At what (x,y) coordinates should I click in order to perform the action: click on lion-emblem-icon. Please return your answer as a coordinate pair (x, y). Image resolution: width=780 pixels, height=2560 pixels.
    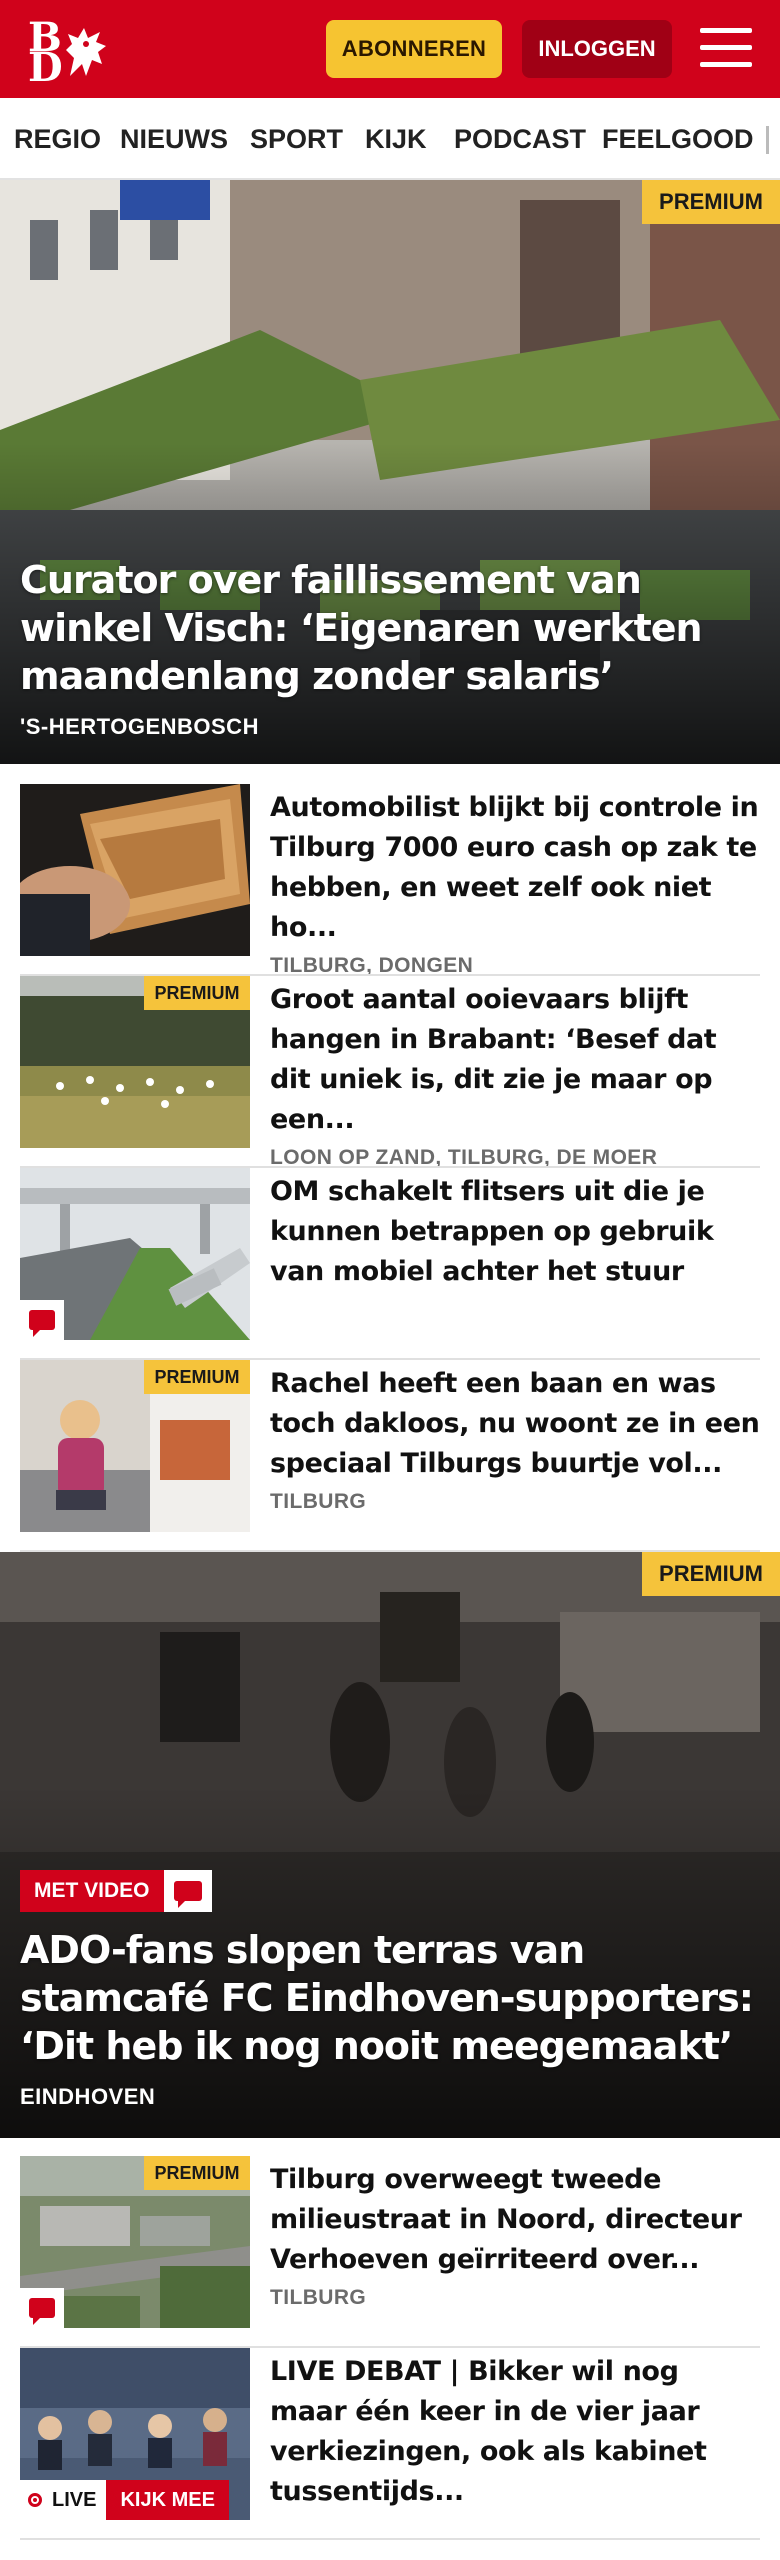
    Looking at the image, I should click on (86, 52).